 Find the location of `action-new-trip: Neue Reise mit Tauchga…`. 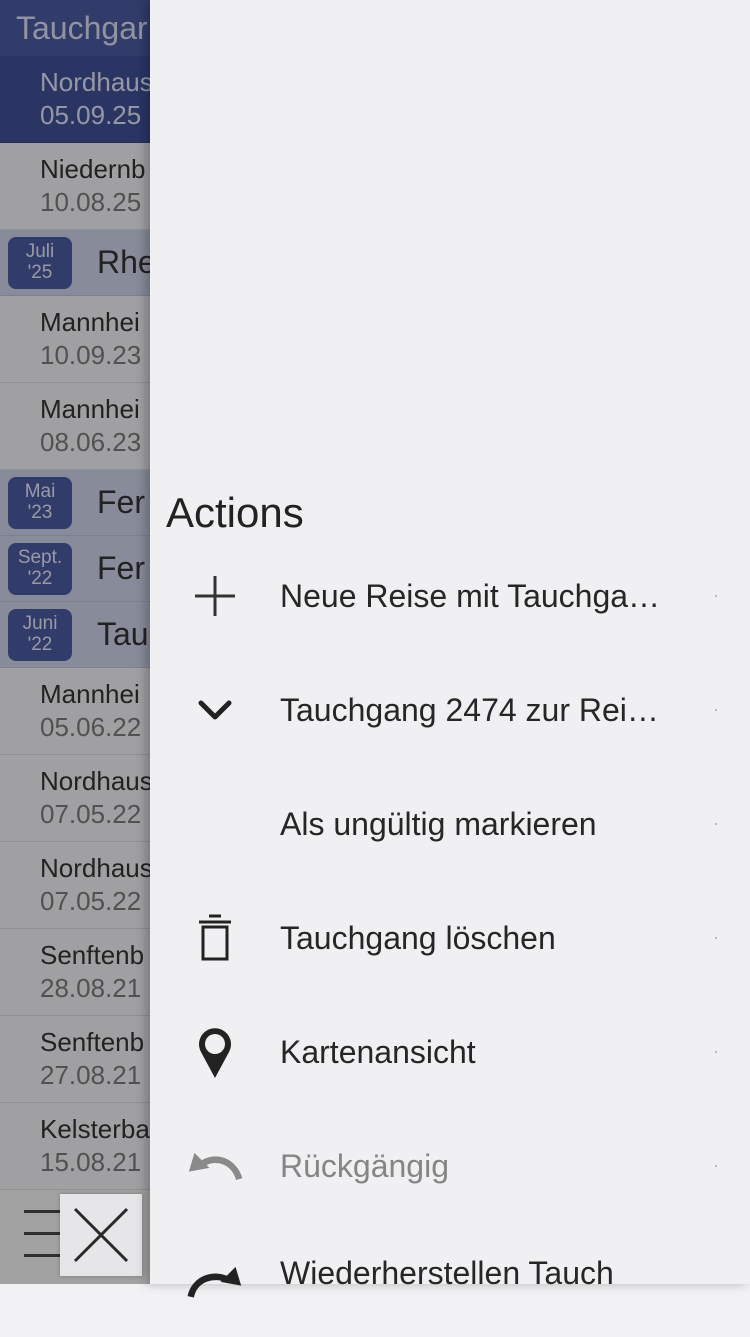

action-new-trip: Neue Reise mit Tauchga… is located at coordinates (450, 596).